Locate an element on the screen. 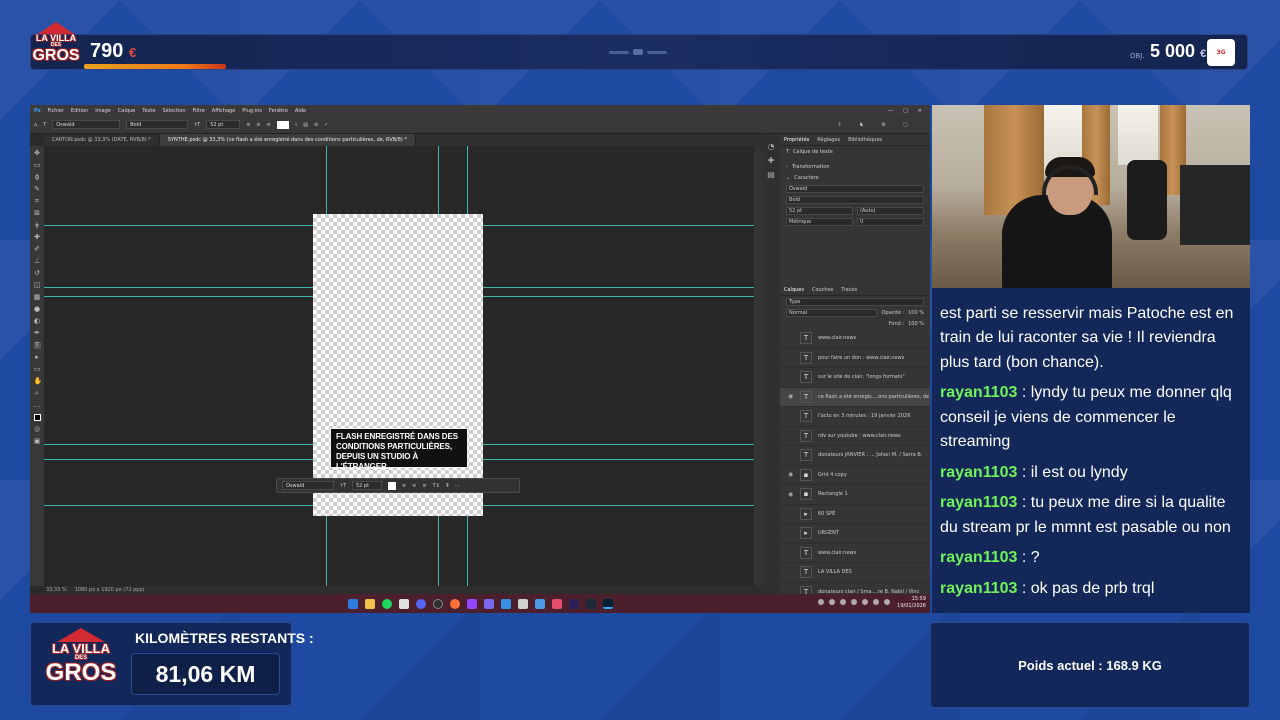 This screenshot has width=1280, height=720. context-align-icon: ≡ is located at coordinates (404, 486).